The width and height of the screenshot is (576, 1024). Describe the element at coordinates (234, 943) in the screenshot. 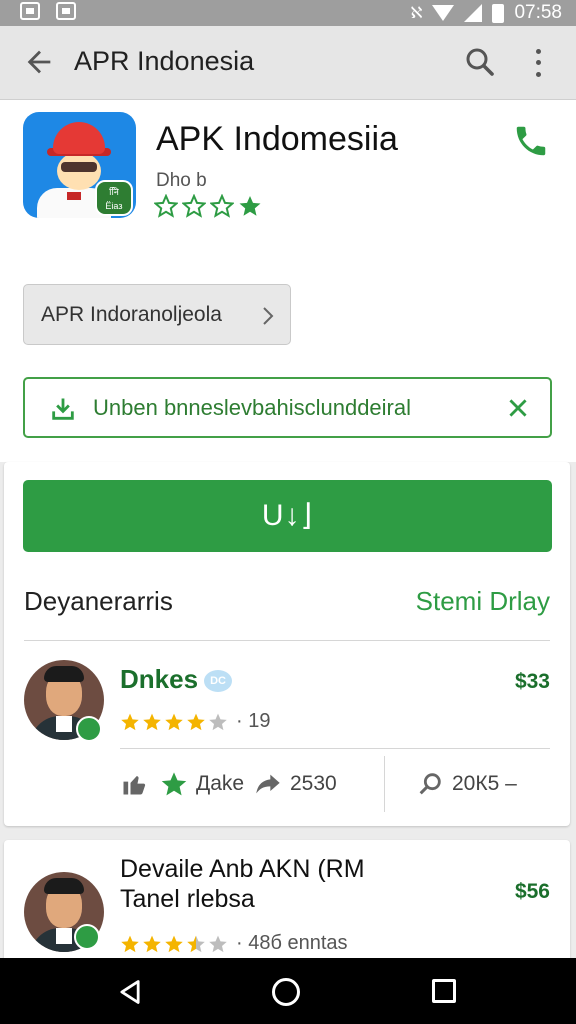

I see `review-rating-stars: · 48б enntas` at that location.